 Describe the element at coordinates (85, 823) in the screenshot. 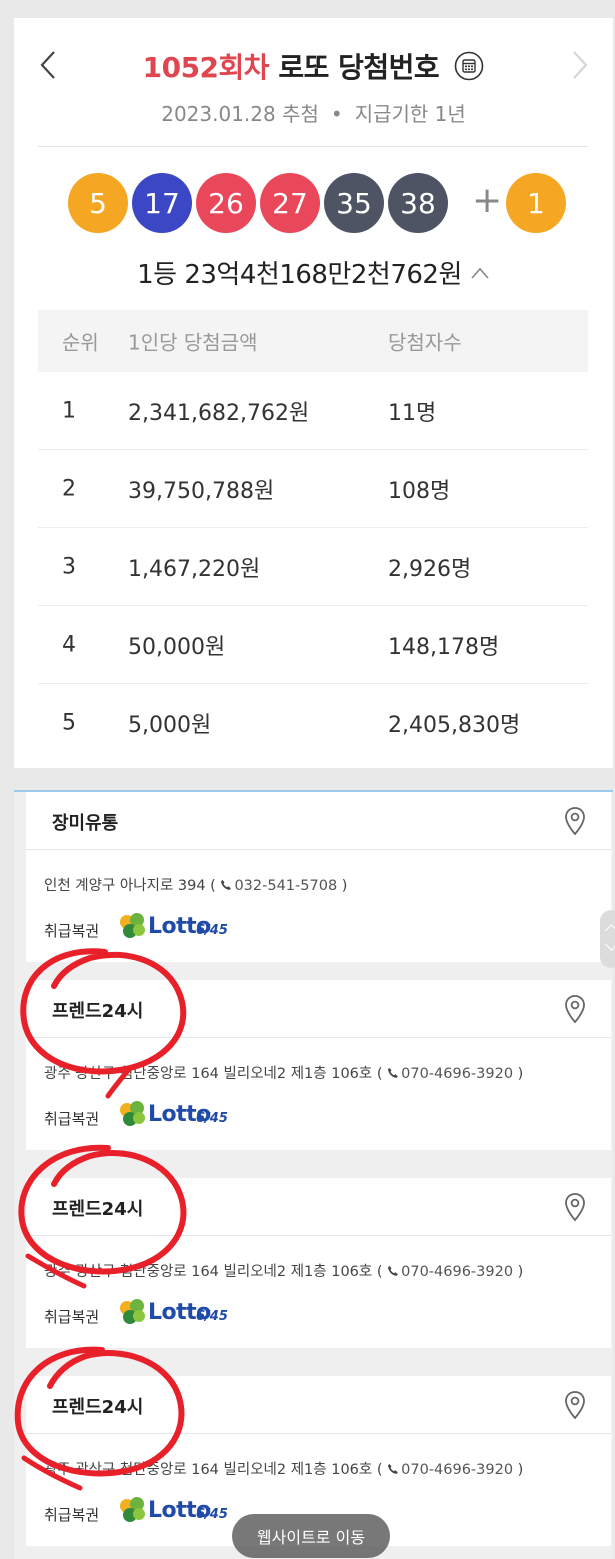

I see `store-name: 장미유통` at that location.